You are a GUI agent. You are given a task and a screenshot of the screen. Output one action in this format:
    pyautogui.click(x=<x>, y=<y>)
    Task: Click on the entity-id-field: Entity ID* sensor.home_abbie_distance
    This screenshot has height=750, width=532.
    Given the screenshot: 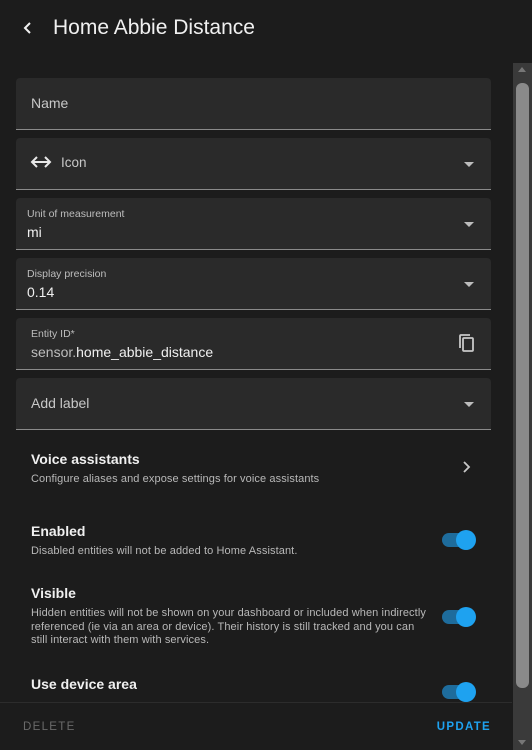 What is the action you would take?
    pyautogui.click(x=253, y=344)
    